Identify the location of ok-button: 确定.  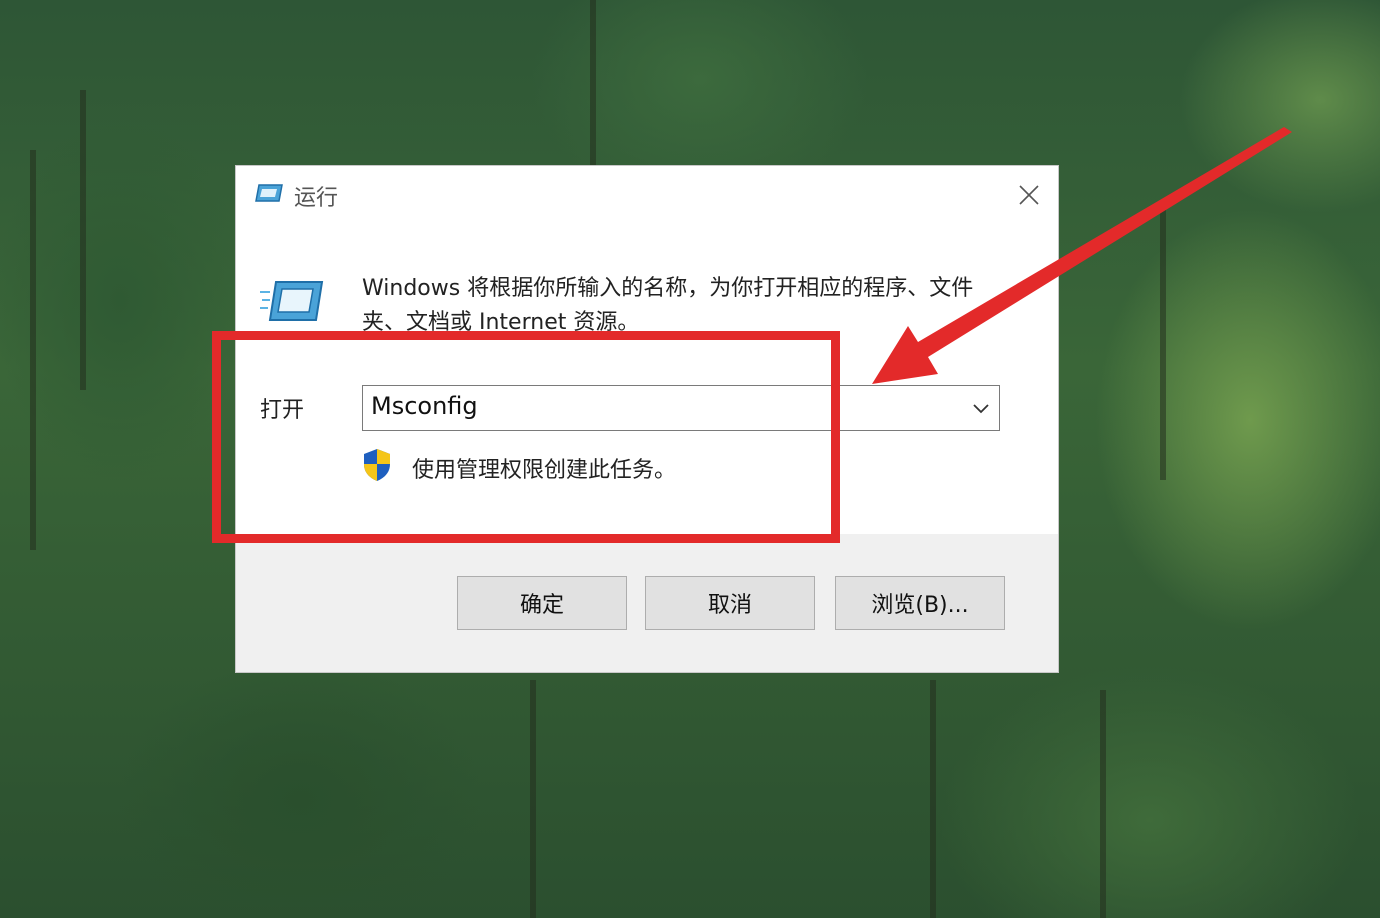
(542, 603).